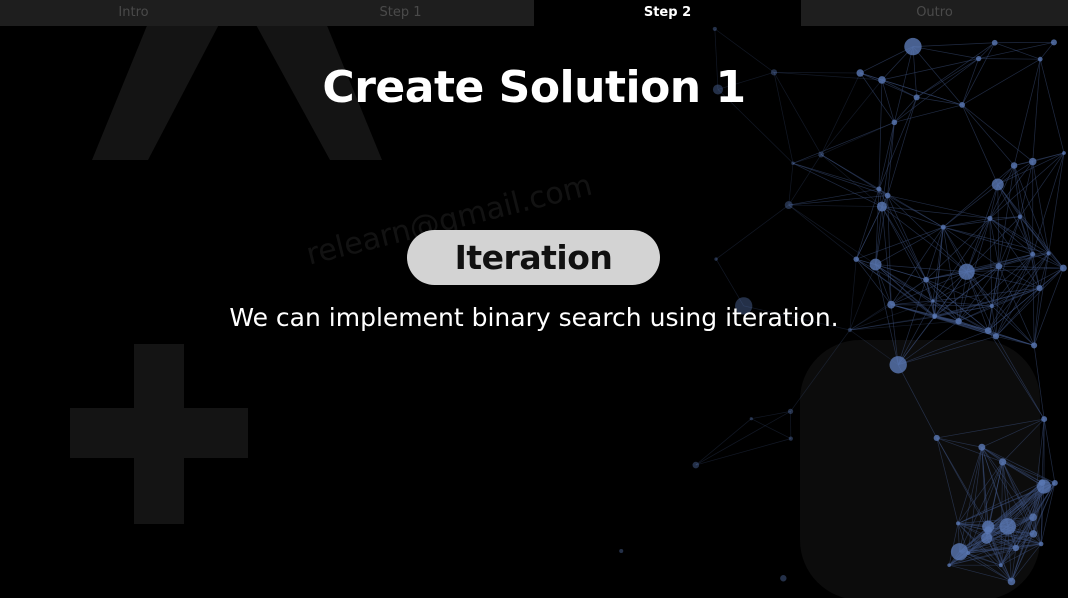 The height and width of the screenshot is (598, 1068). What do you see at coordinates (667, 13) in the screenshot?
I see `tab-step-2: Step 2` at bounding box center [667, 13].